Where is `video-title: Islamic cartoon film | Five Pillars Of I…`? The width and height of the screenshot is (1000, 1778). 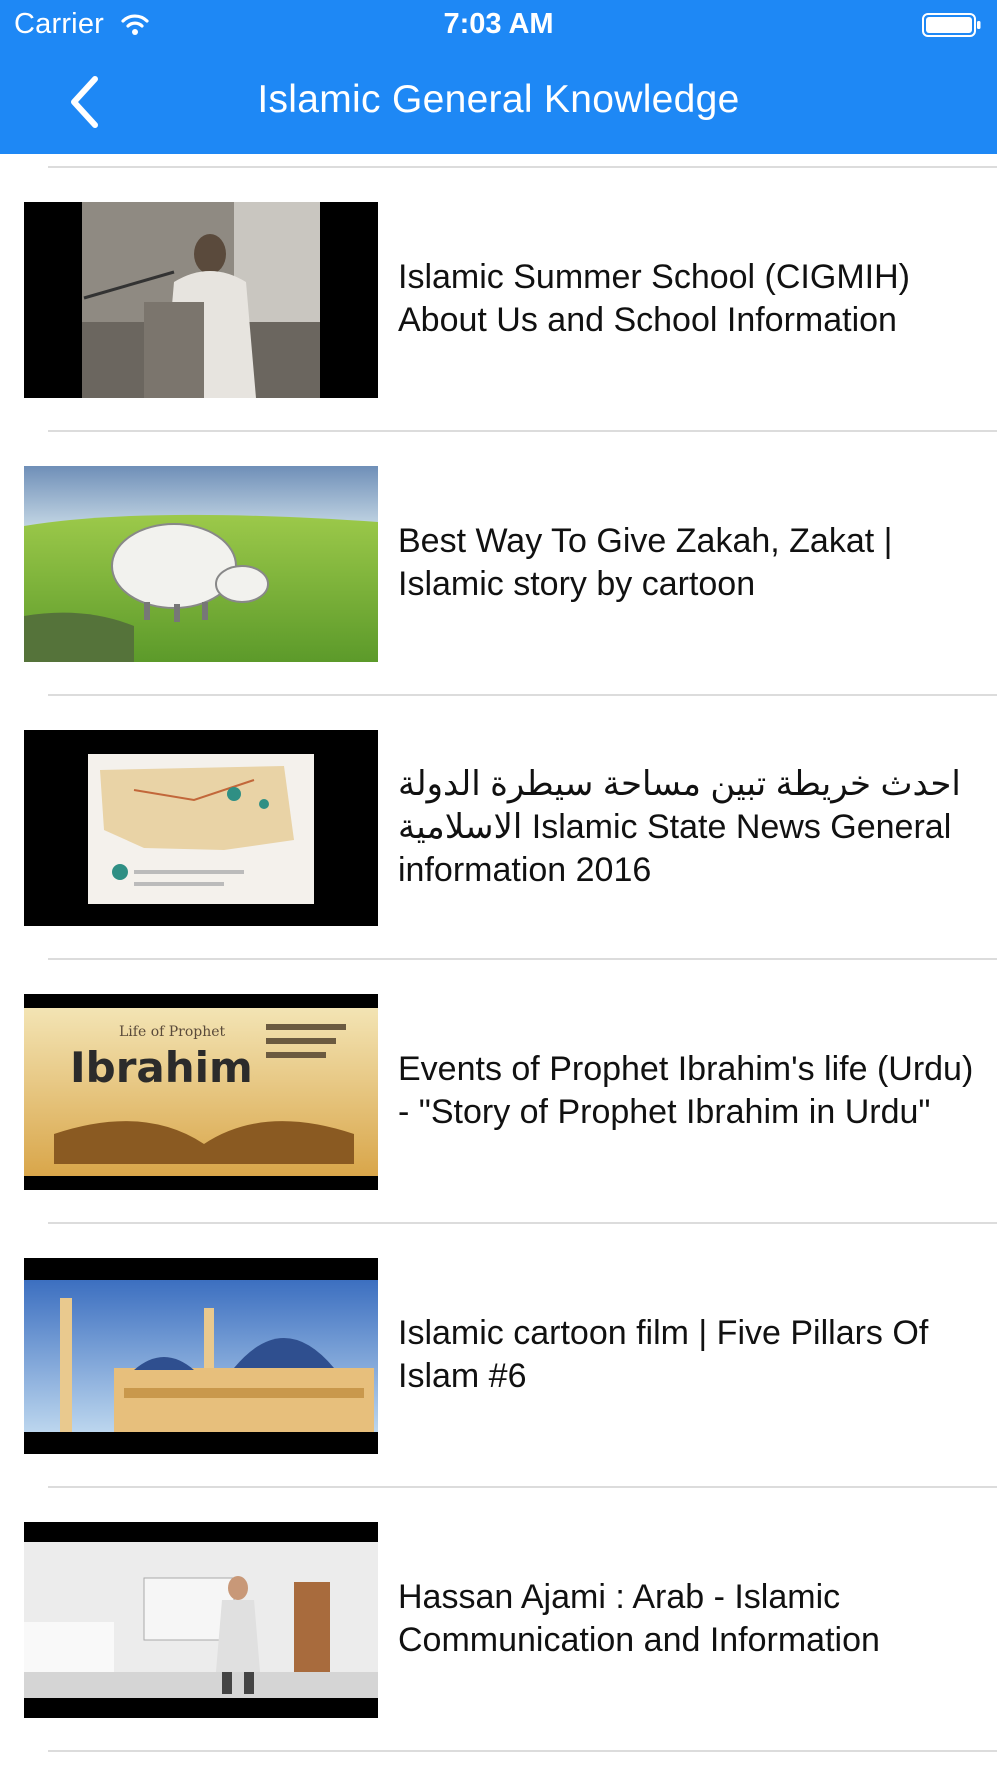 video-title: Islamic cartoon film | Five Pillars Of I… is located at coordinates (690, 1355).